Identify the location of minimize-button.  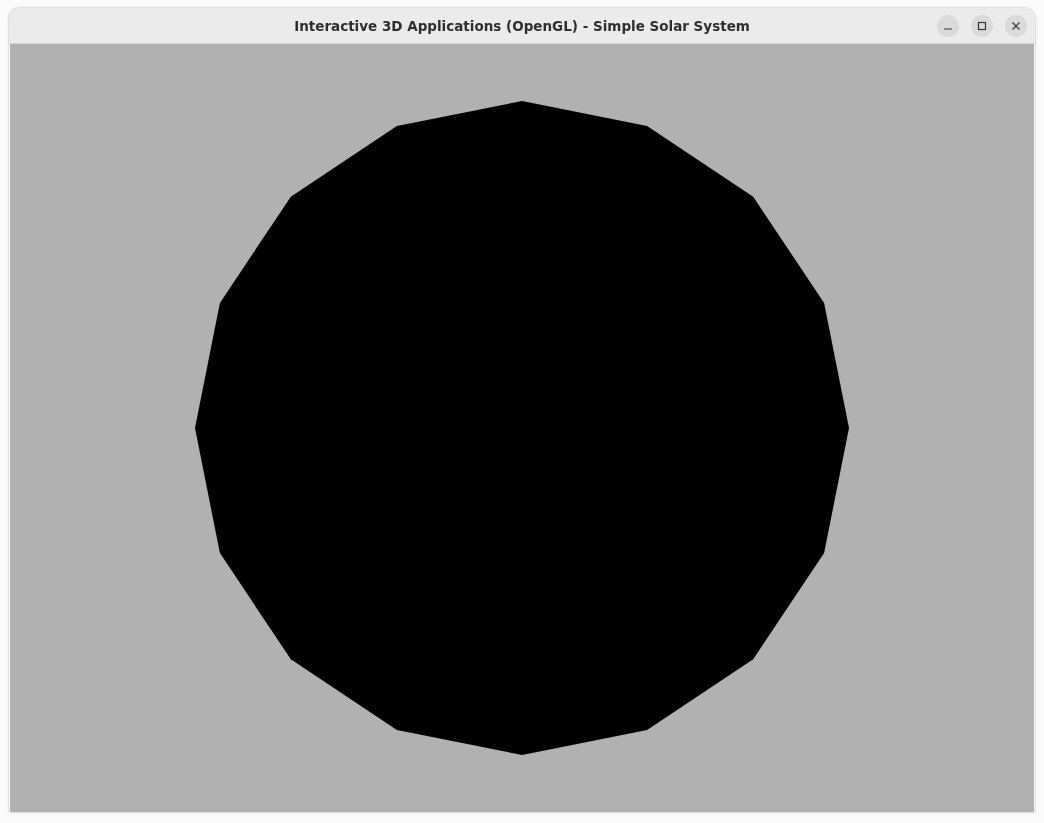
(948, 26).